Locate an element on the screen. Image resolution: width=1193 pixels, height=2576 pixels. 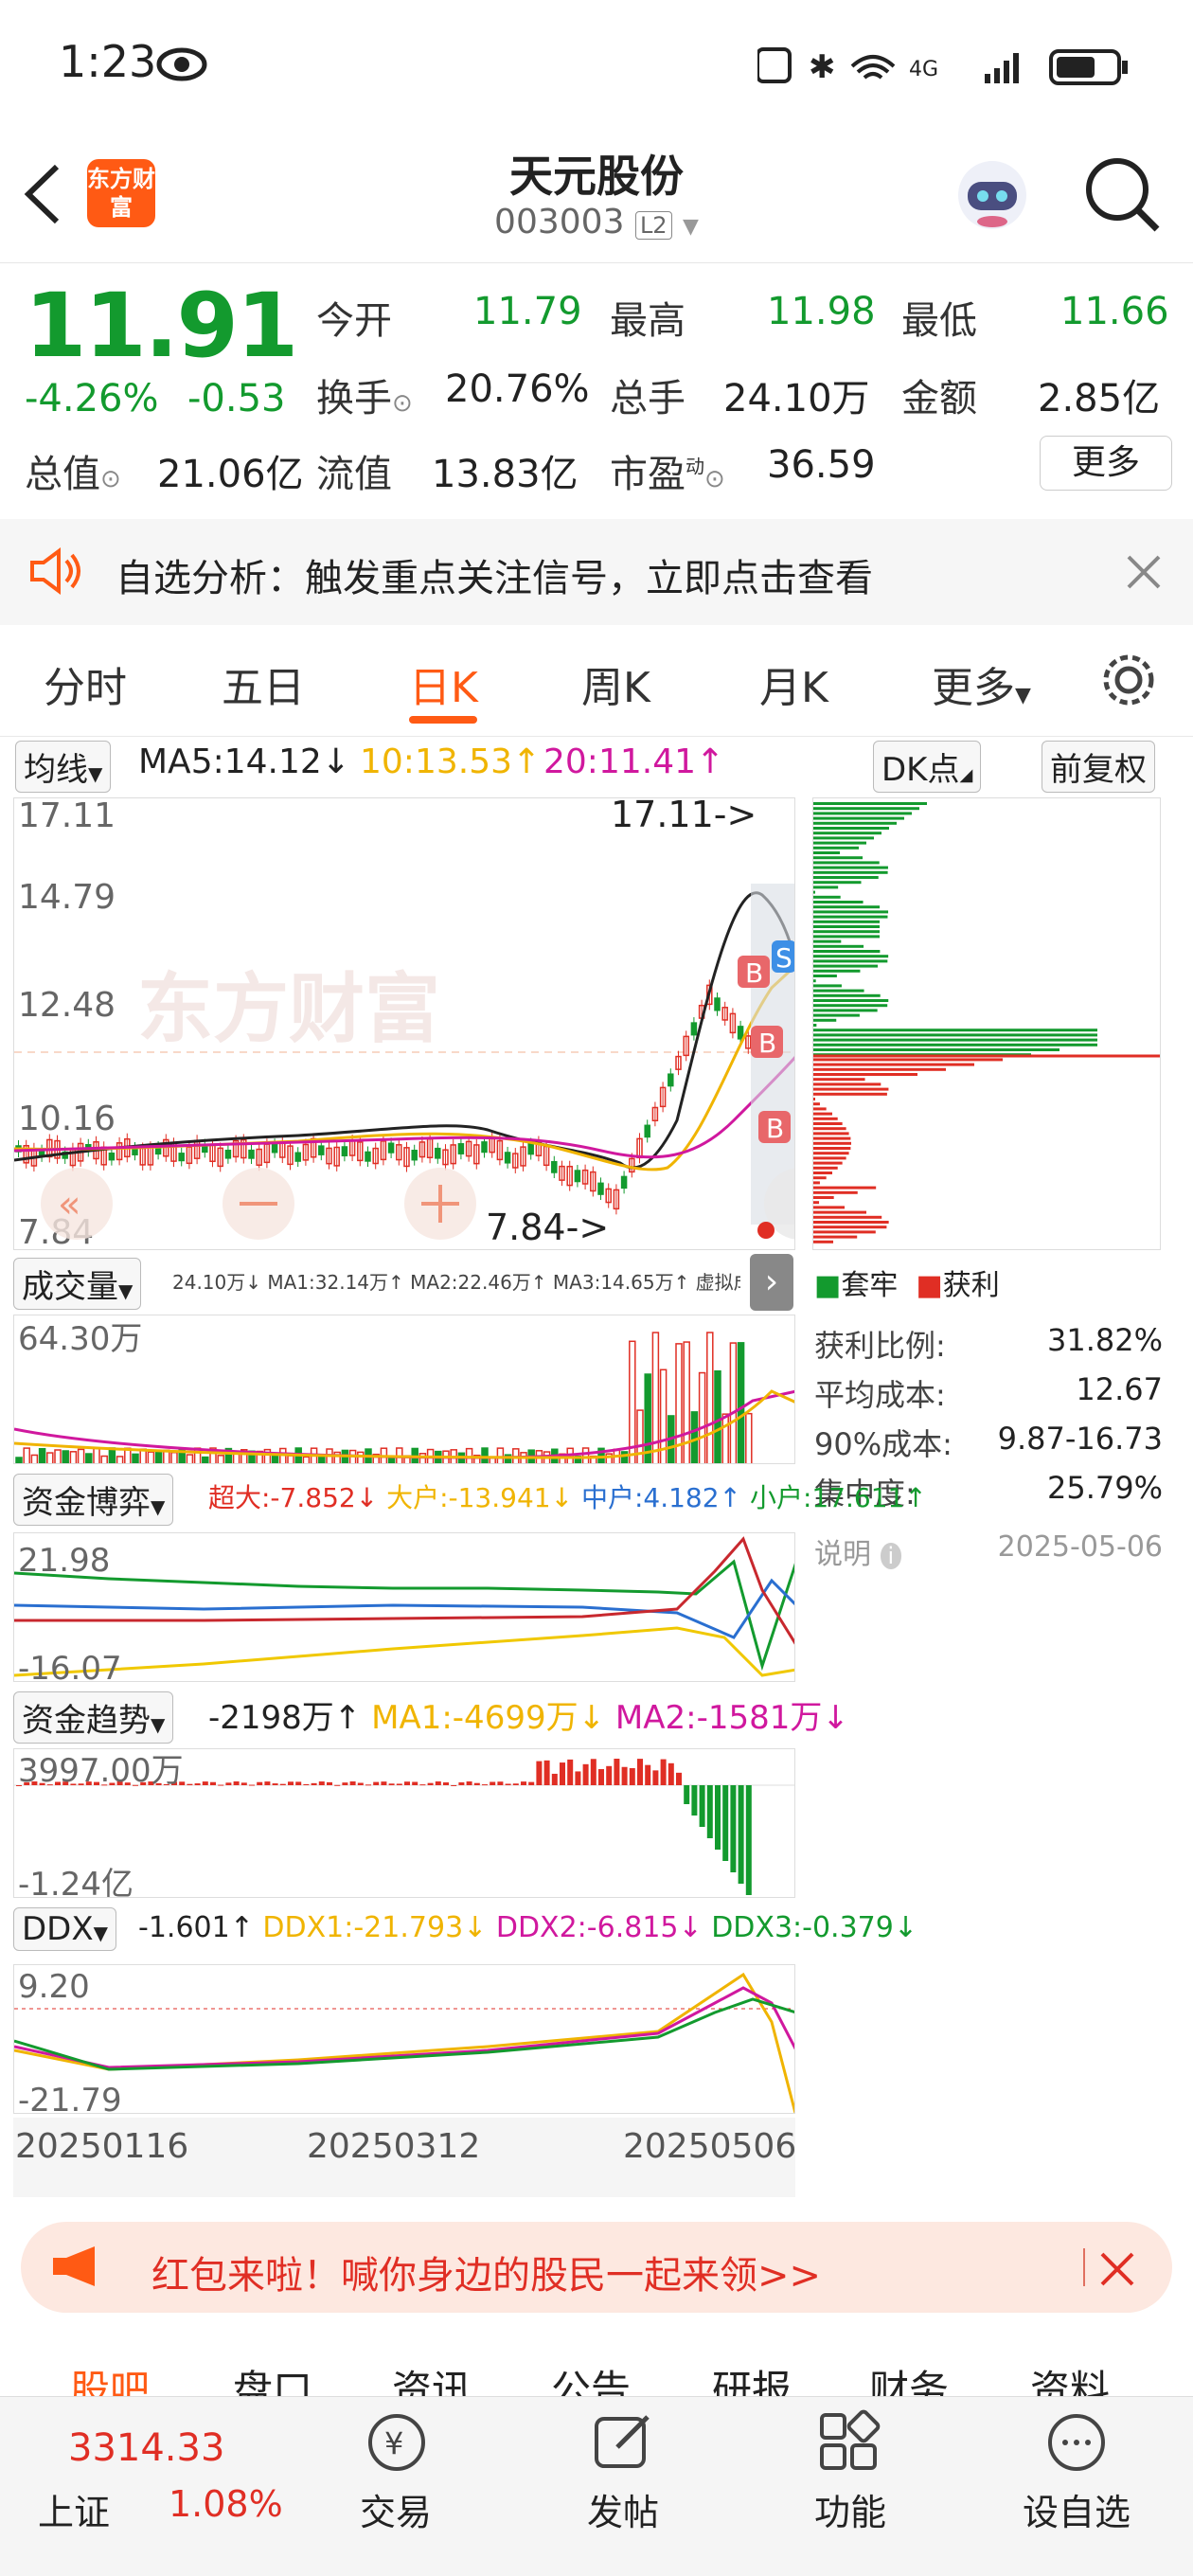
ma10-value: 10:13.53↑ is located at coordinates (451, 761).